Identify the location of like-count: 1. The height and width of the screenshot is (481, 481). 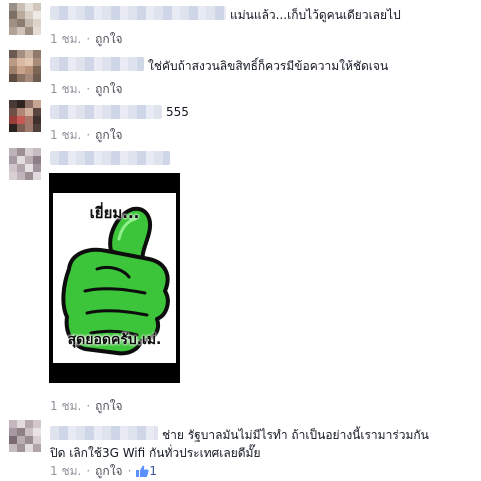
(146, 471).